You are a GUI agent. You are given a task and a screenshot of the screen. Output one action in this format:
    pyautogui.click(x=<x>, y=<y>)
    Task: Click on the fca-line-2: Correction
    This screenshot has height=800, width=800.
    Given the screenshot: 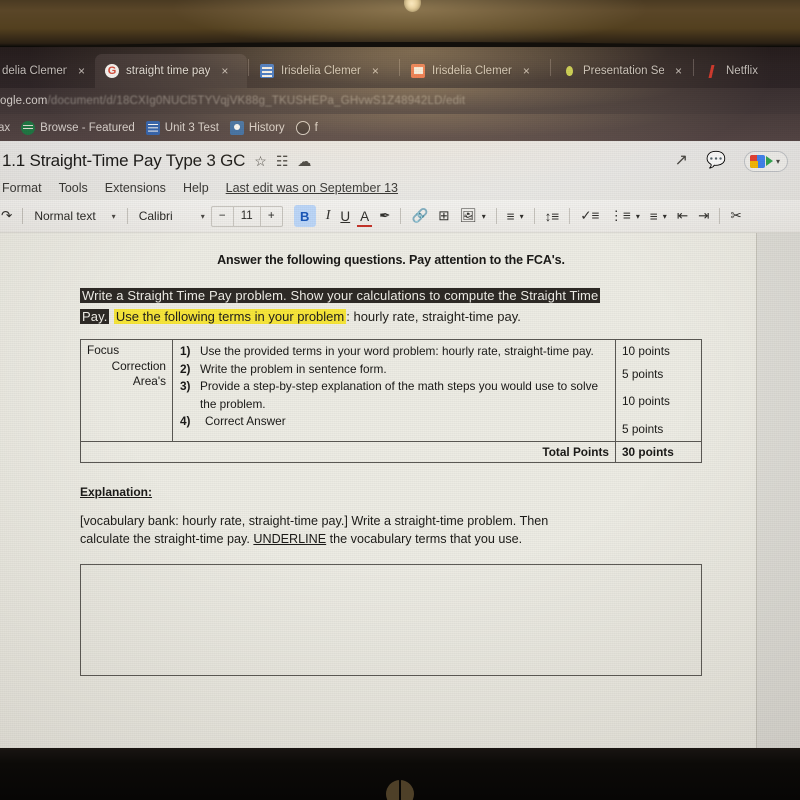 What is the action you would take?
    pyautogui.click(x=138, y=365)
    